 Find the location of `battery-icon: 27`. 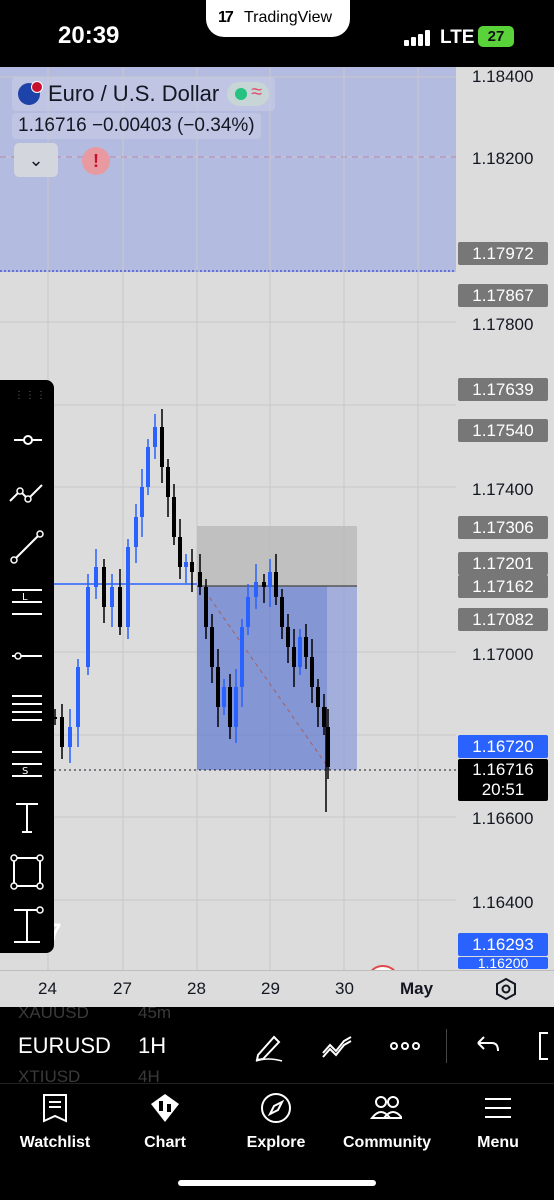

battery-icon: 27 is located at coordinates (496, 36).